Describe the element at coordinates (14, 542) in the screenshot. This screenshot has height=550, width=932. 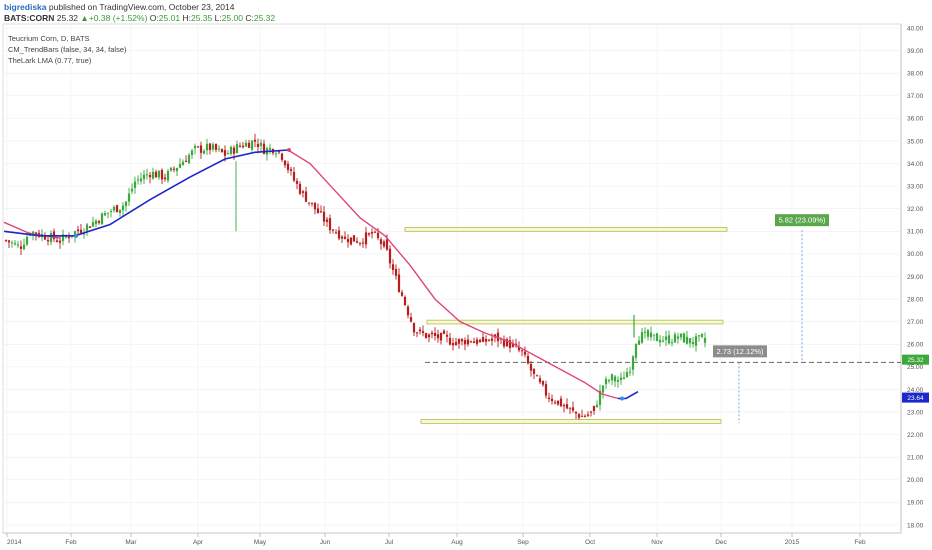
I see `x-tick-label: 2014` at that location.